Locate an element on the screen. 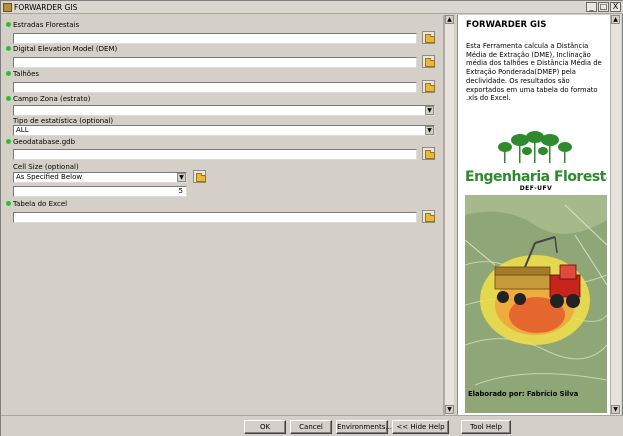  cell-size-browse-folder-icon is located at coordinates (199, 176).